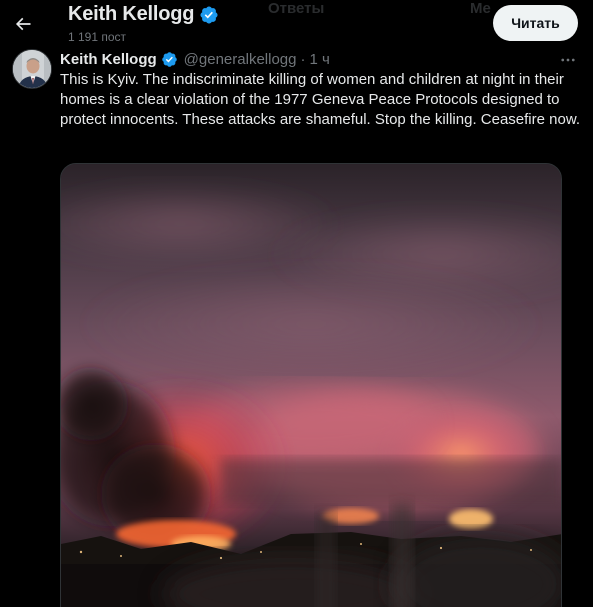 The image size is (593, 607). I want to click on more-options-button, so click(568, 60).